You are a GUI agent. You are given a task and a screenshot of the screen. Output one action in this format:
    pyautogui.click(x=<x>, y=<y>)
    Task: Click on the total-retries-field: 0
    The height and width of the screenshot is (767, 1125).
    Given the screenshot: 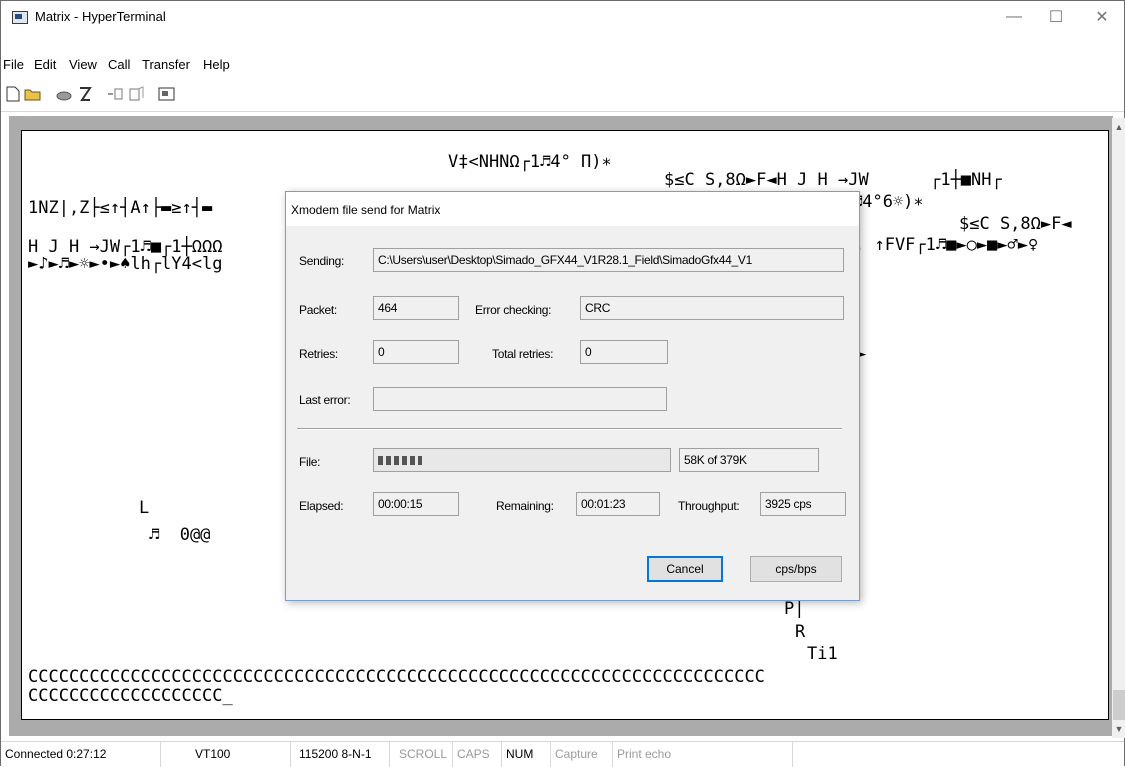 What is the action you would take?
    pyautogui.click(x=624, y=352)
    